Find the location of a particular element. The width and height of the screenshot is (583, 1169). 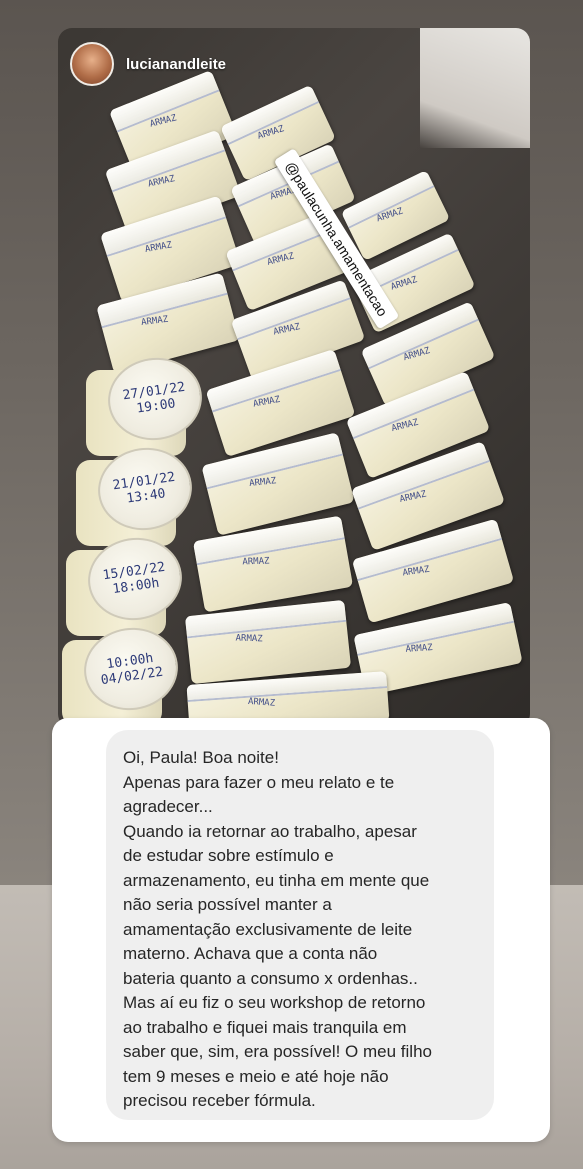

message-line: Oi, Paula! Boa noite! is located at coordinates (201, 757).